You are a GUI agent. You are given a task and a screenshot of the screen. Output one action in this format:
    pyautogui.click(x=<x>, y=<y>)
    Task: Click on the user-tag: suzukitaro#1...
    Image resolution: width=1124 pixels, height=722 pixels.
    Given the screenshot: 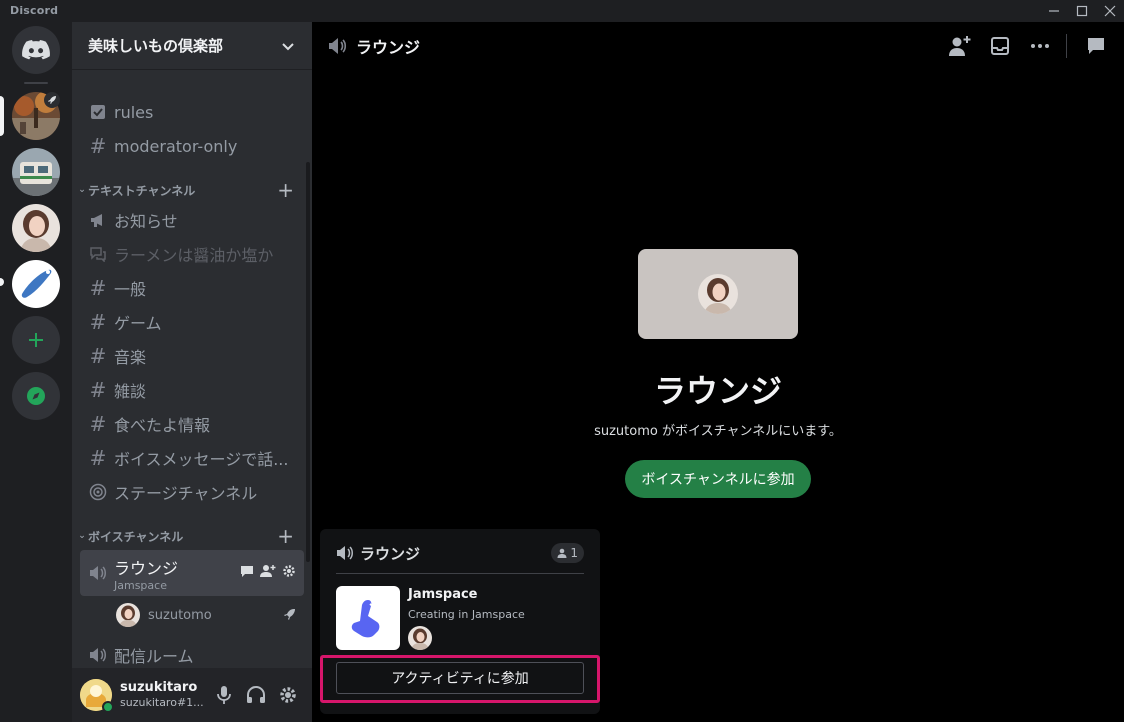 What is the action you would take?
    pyautogui.click(x=162, y=702)
    